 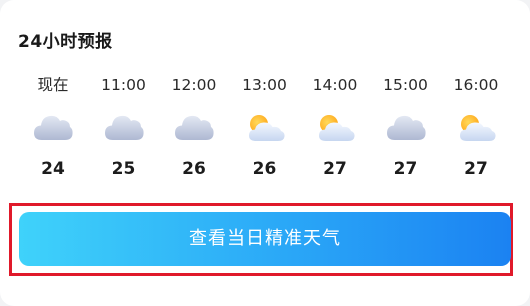 What do you see at coordinates (53, 85) in the screenshot?
I see `hour-time: 现在` at bounding box center [53, 85].